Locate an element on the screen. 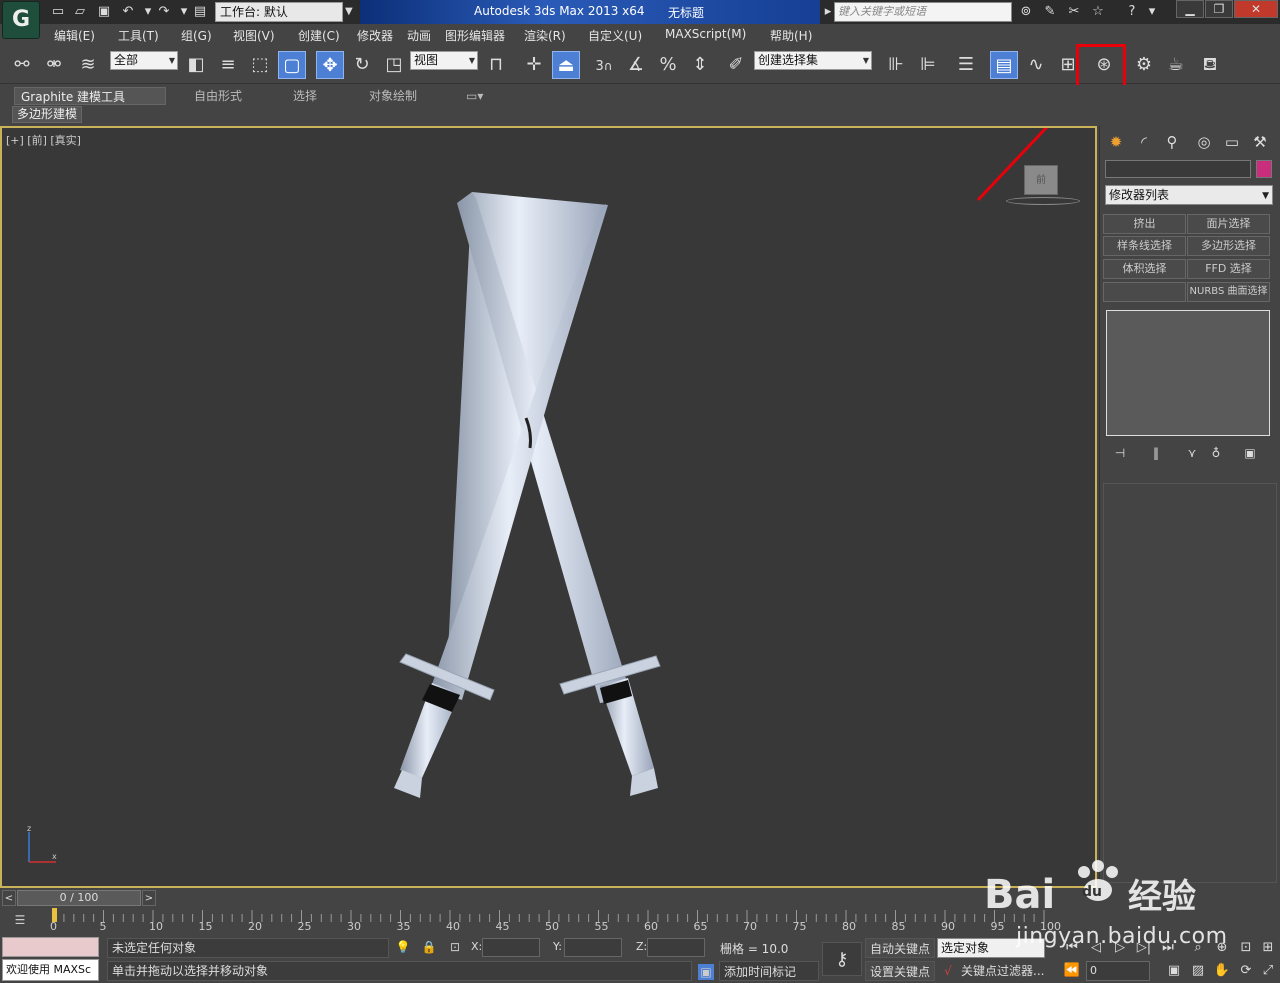  spline-select-button: 样条线选择 is located at coordinates (1144, 246).